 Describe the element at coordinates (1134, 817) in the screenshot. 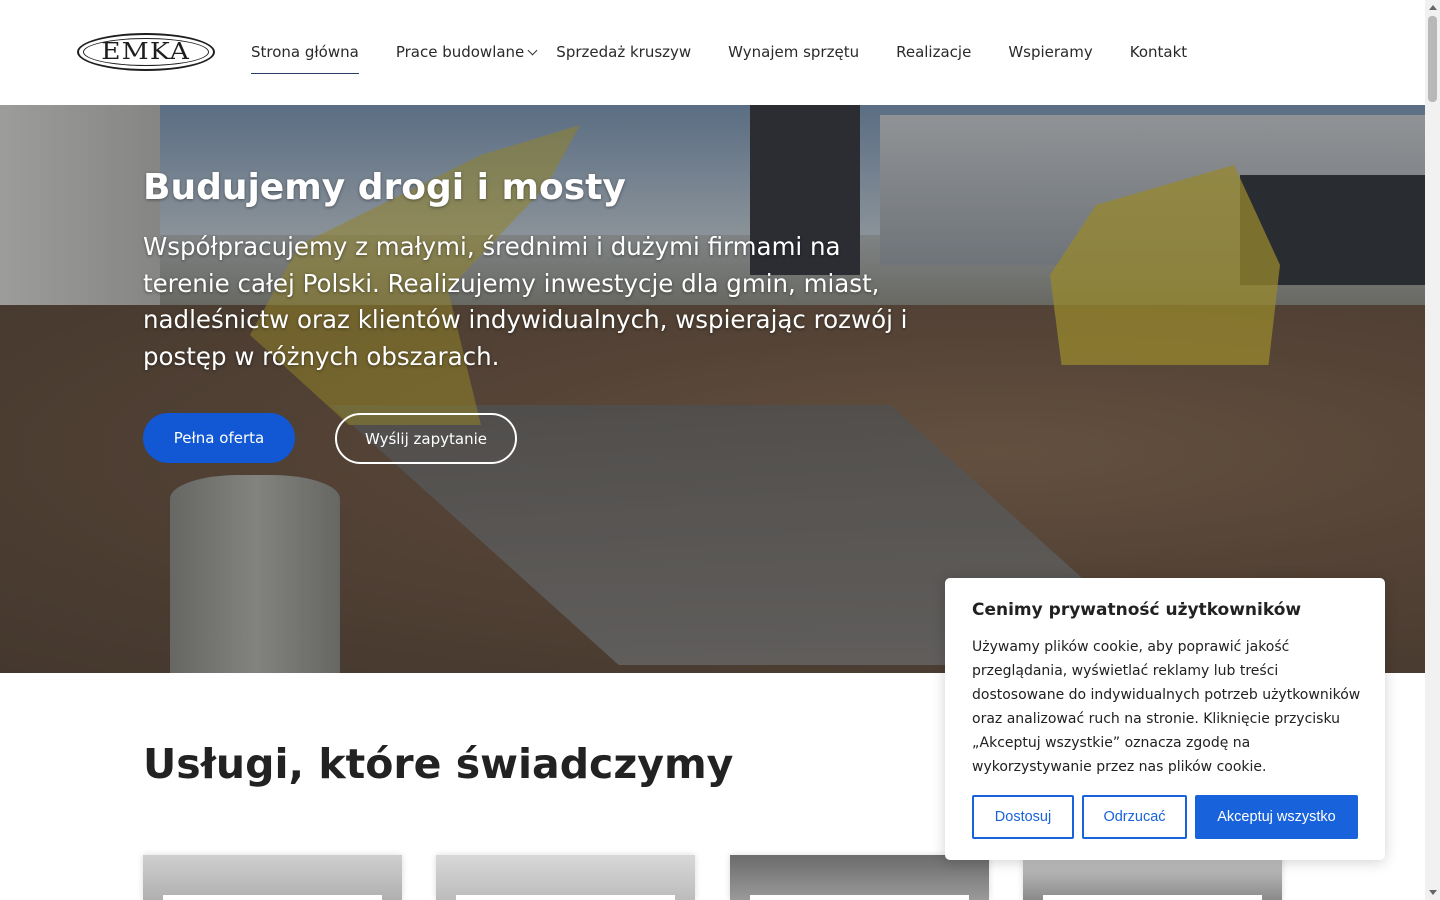

I see `cookie-reject-button: Odrzucać` at that location.